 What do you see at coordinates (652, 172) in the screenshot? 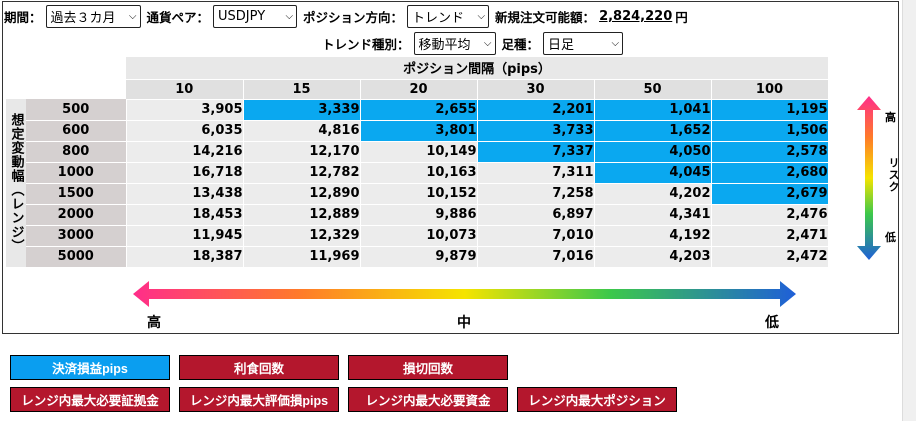
I see `table-cell: 4,045` at bounding box center [652, 172].